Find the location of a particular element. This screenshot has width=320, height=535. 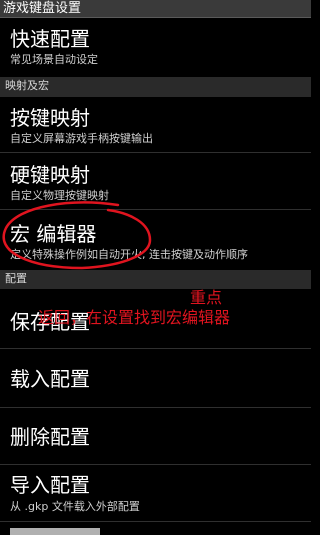

menu-item-macro-editor: 宏 编辑器 定义特殊操作例如自动开火, 连击按键及动作顺序 is located at coordinates (155, 239).